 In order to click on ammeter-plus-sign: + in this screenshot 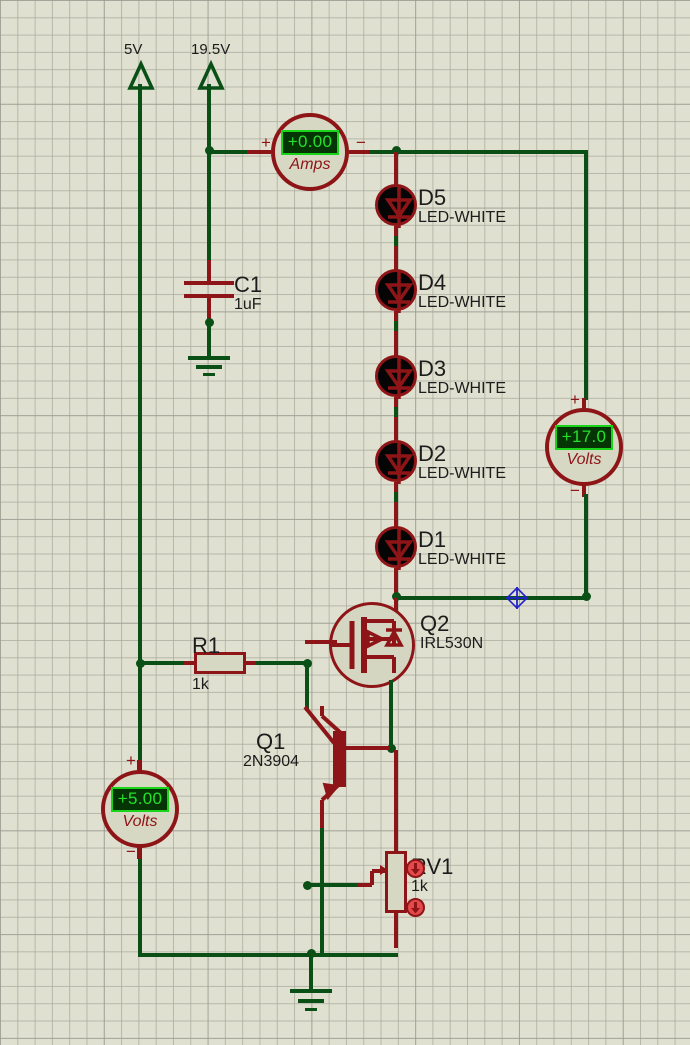, I will do `click(266, 142)`.